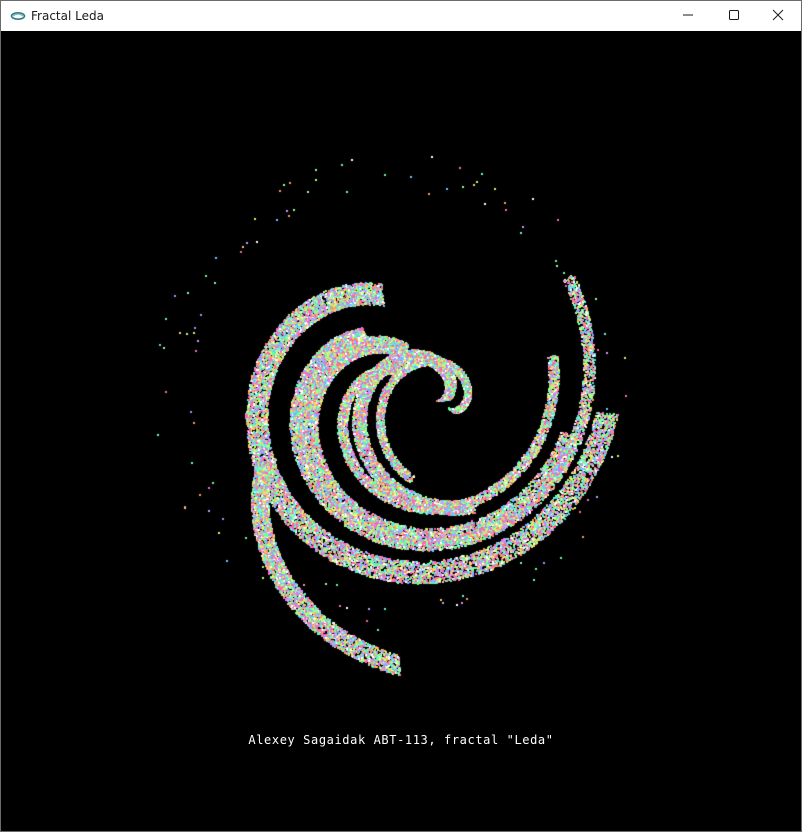 The image size is (802, 832). I want to click on app-logo-icon, so click(18, 16).